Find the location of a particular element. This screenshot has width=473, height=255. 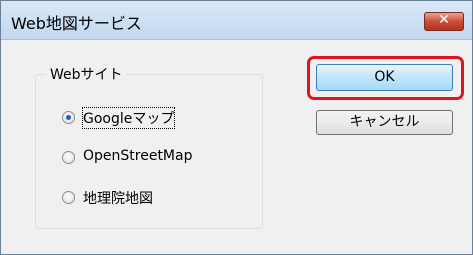

radio-button-gsi-maps is located at coordinates (68, 197).